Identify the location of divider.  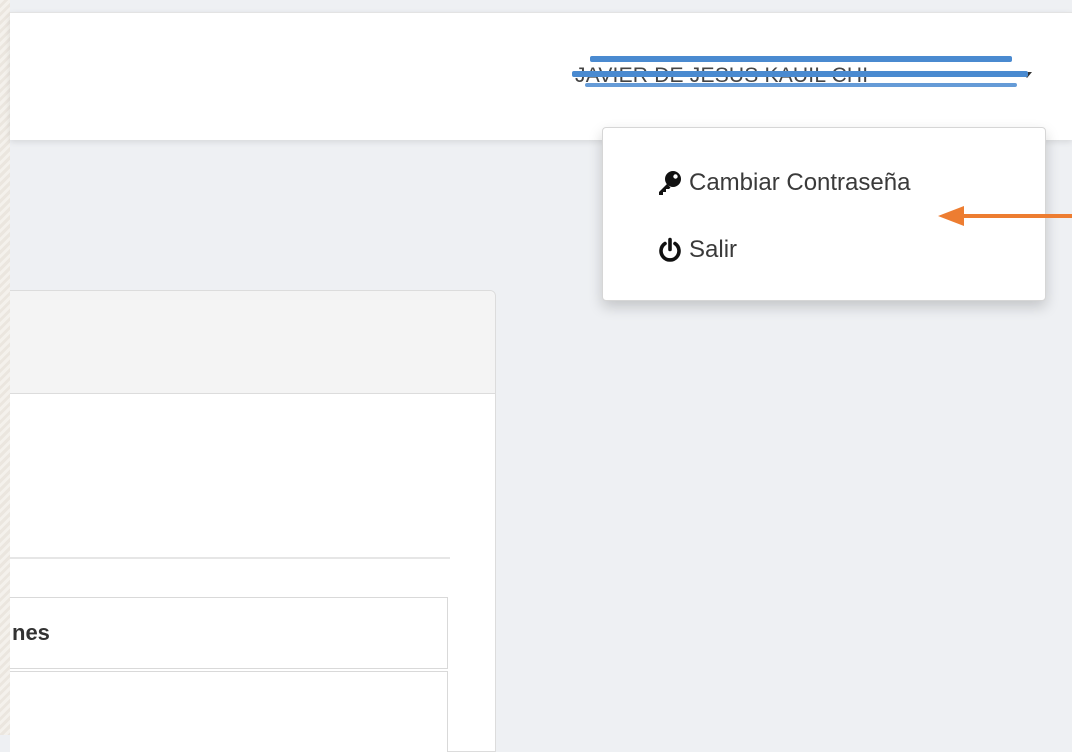
(230, 558).